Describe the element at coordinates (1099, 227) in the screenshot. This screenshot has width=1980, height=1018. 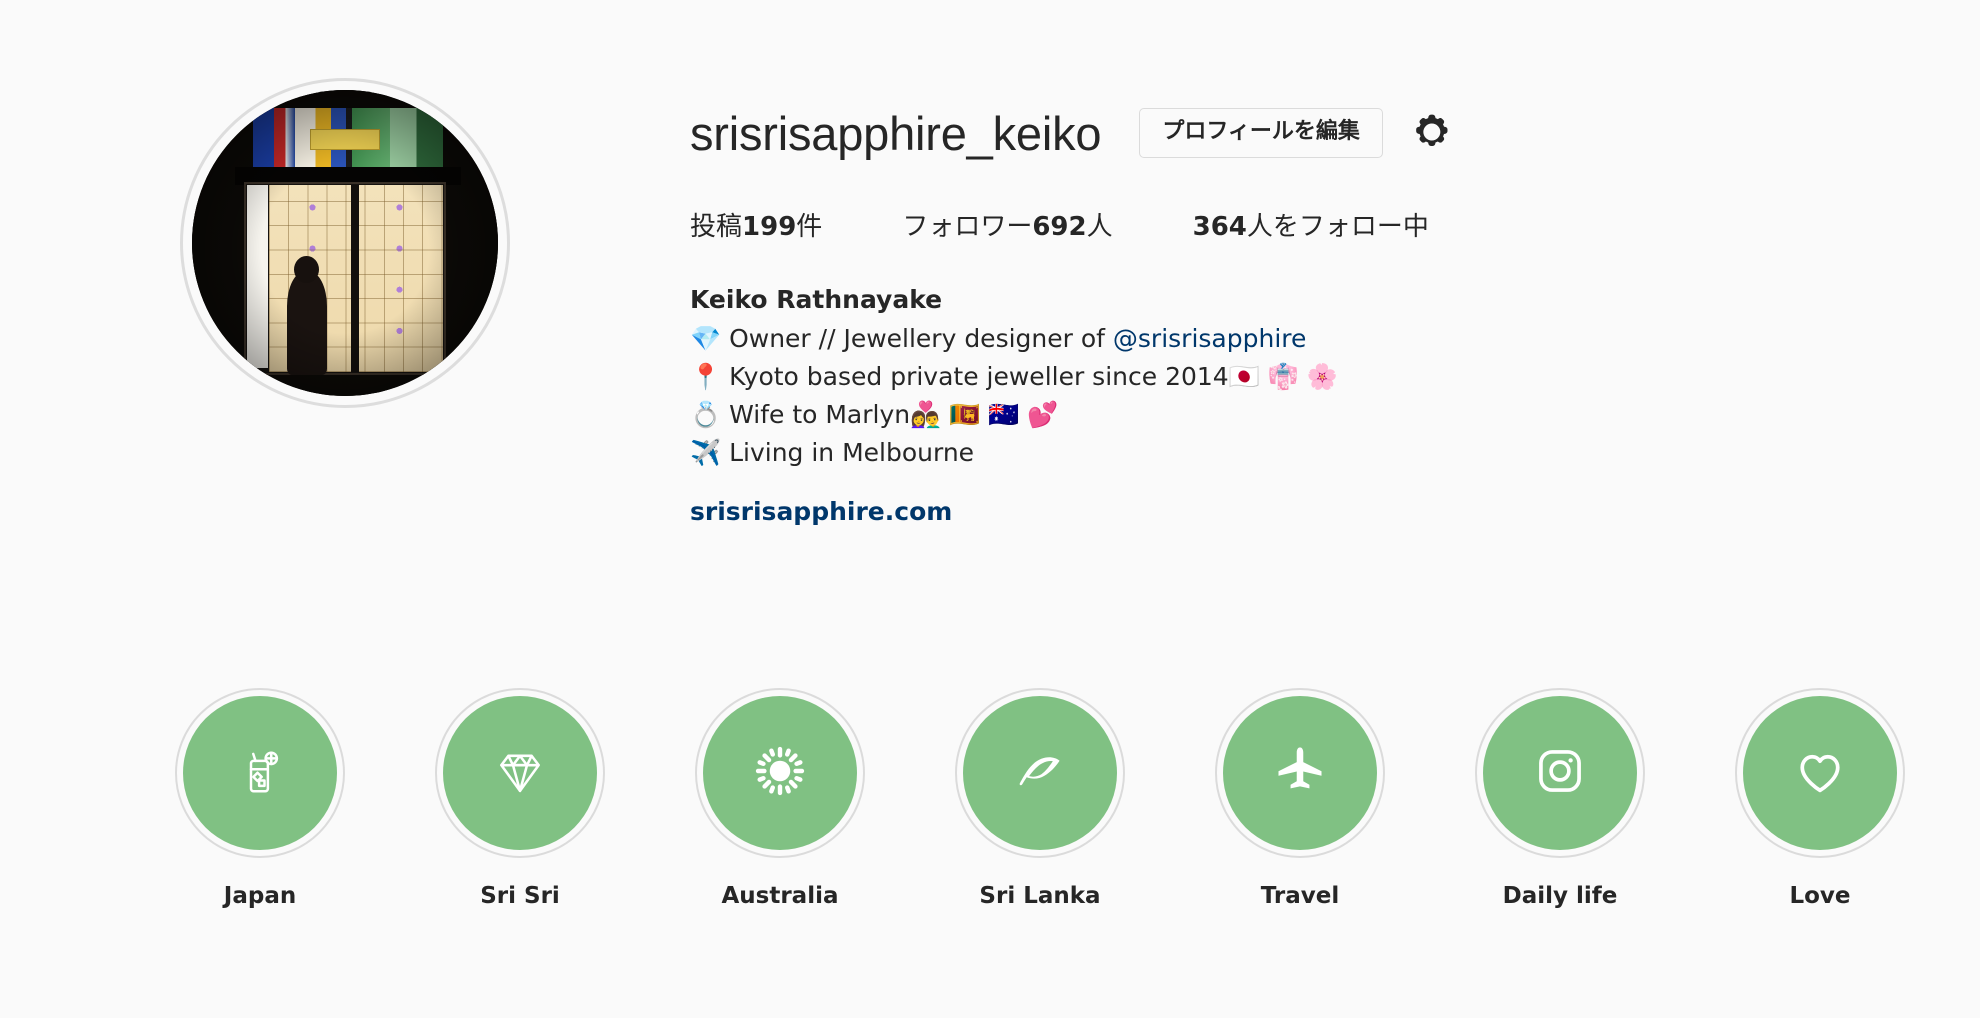
I see `stat-followers-suffix: 人` at that location.